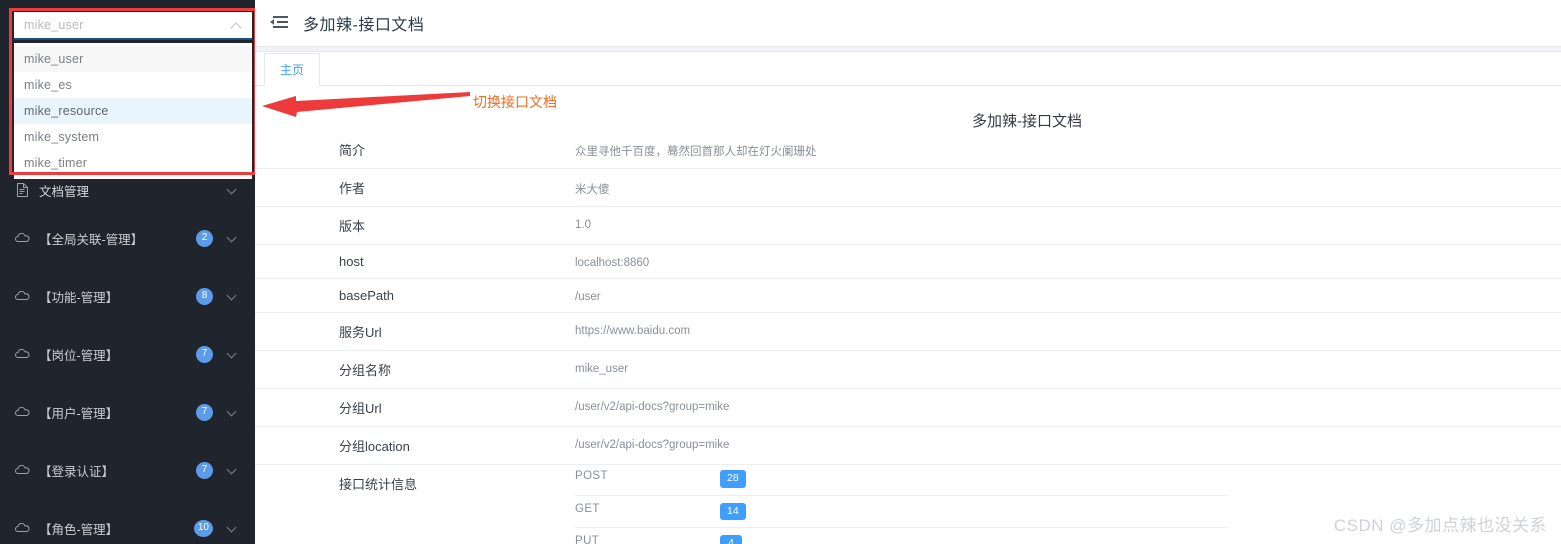 The height and width of the screenshot is (544, 1561). I want to click on stats-count-cell: 28, so click(975, 479).